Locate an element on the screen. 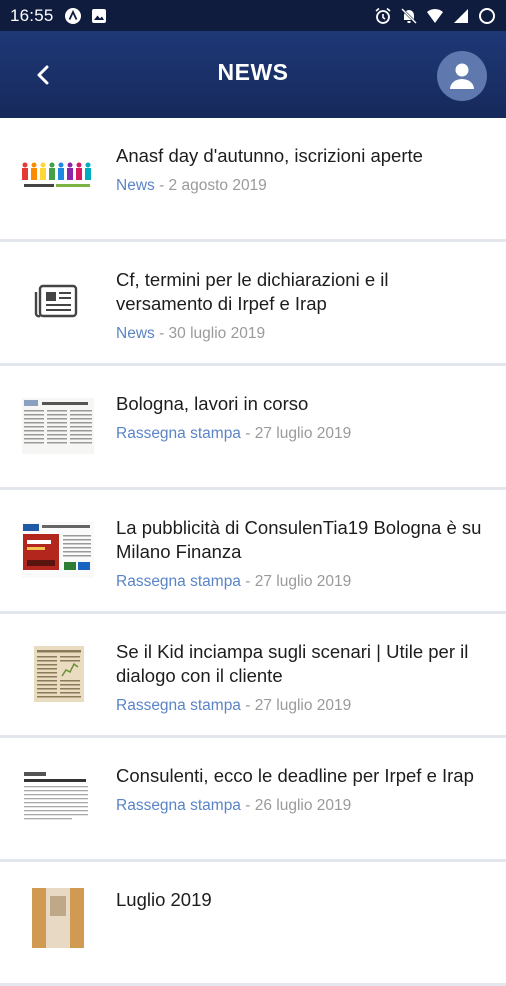 This screenshot has height=986, width=506. newspaper-icon is located at coordinates (56, 301).